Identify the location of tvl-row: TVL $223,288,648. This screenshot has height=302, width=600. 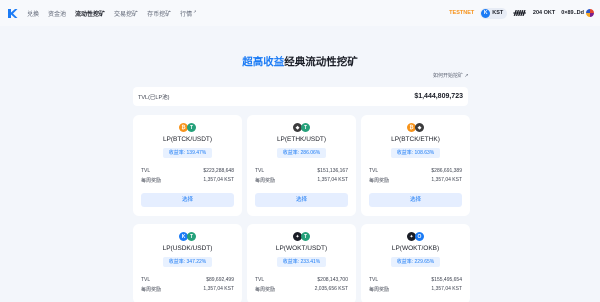
(187, 171).